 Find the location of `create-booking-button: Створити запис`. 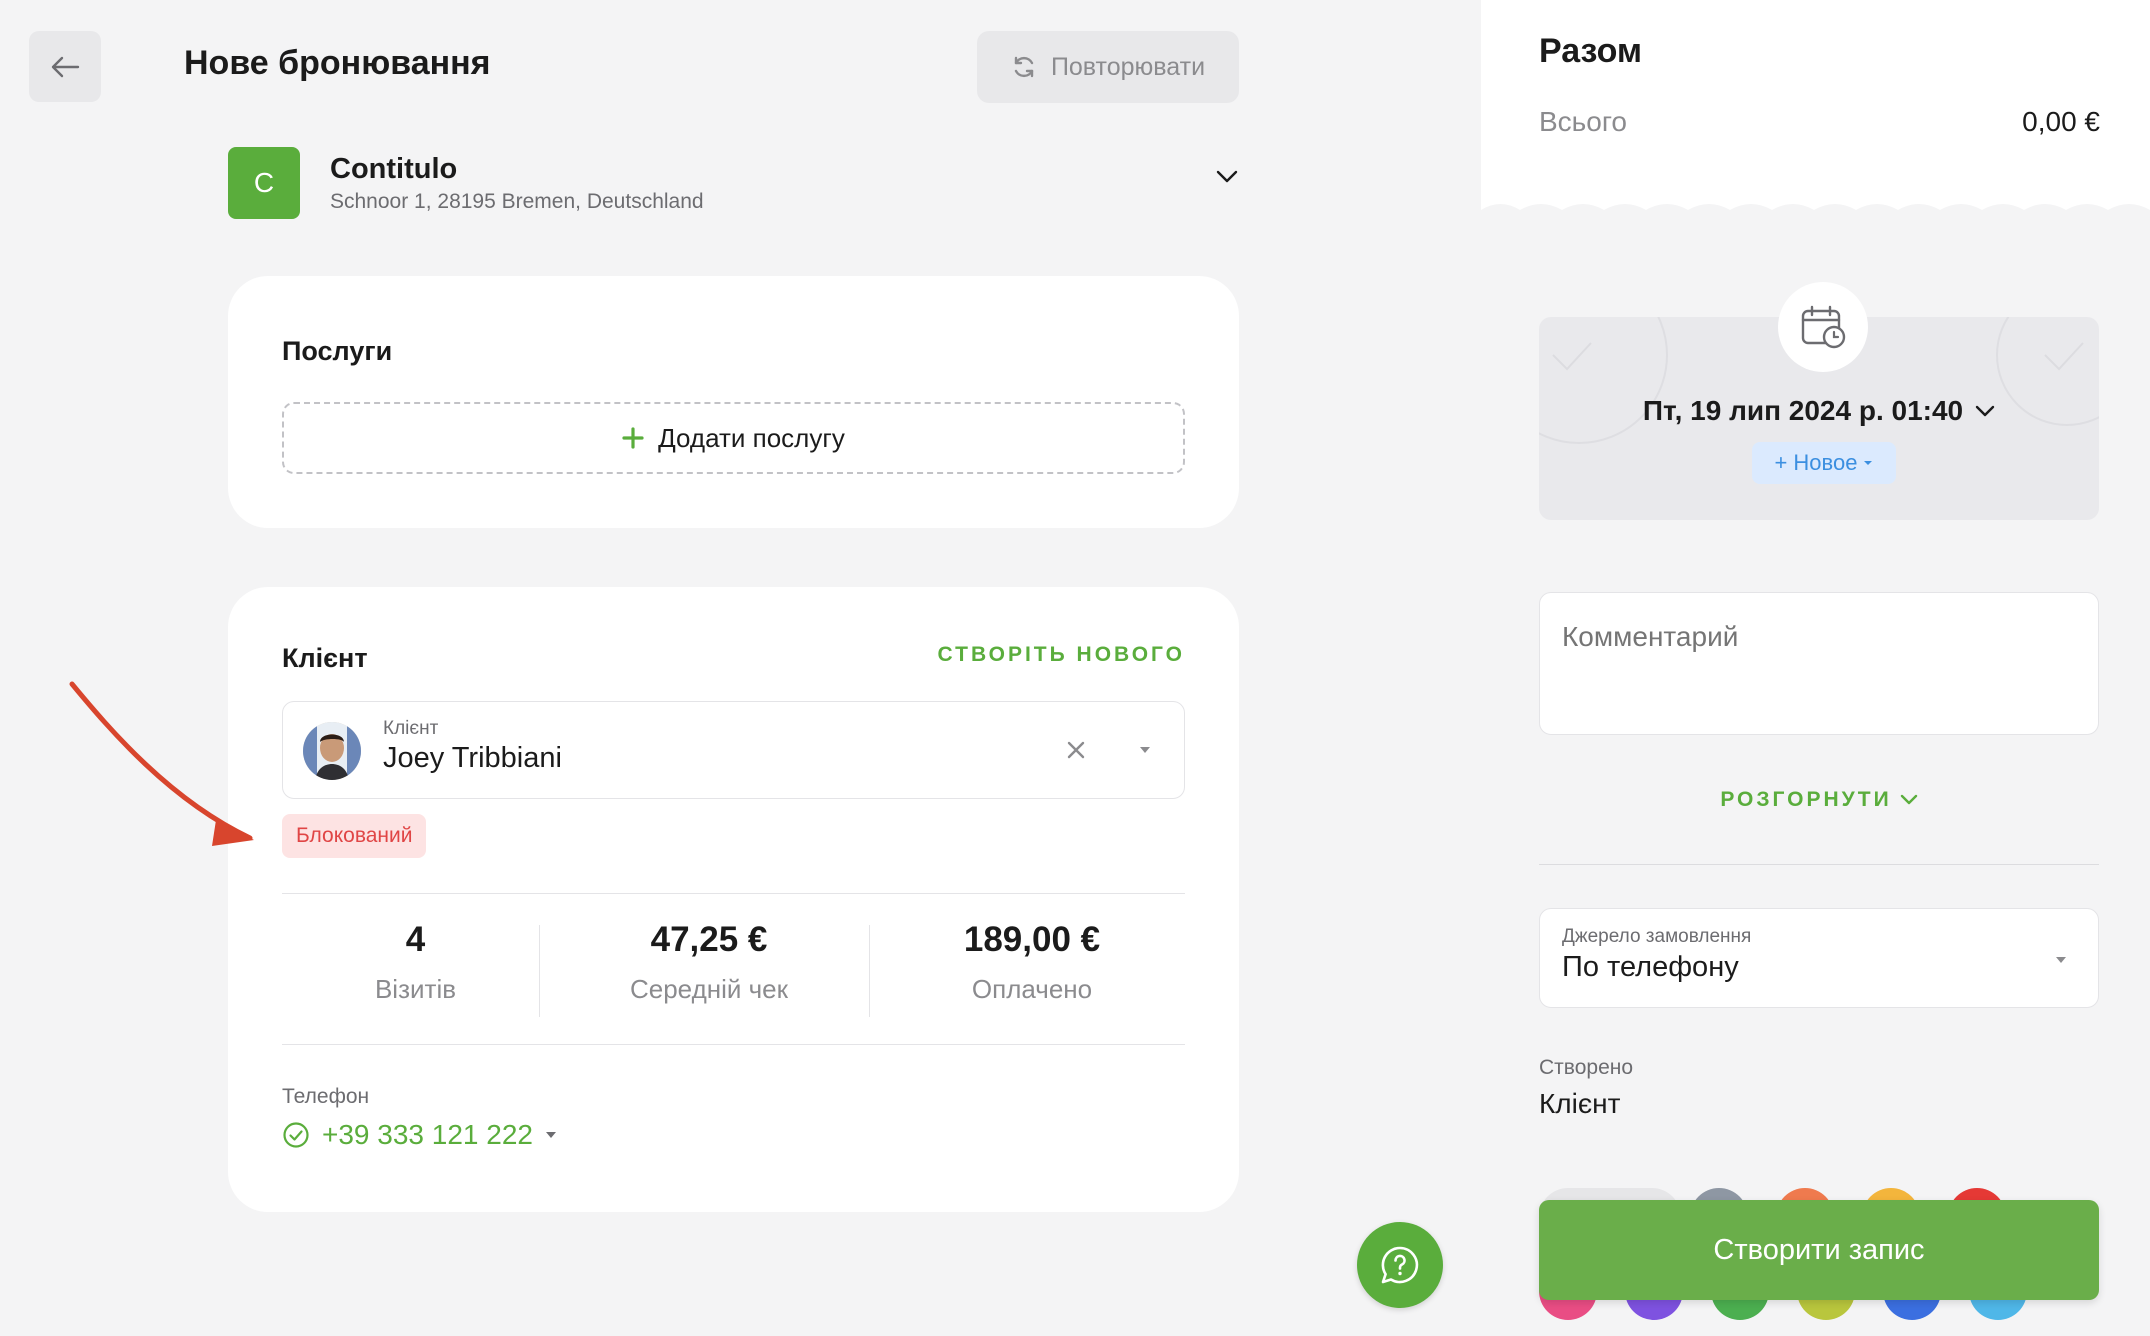

create-booking-button: Створити запис is located at coordinates (1819, 1250).